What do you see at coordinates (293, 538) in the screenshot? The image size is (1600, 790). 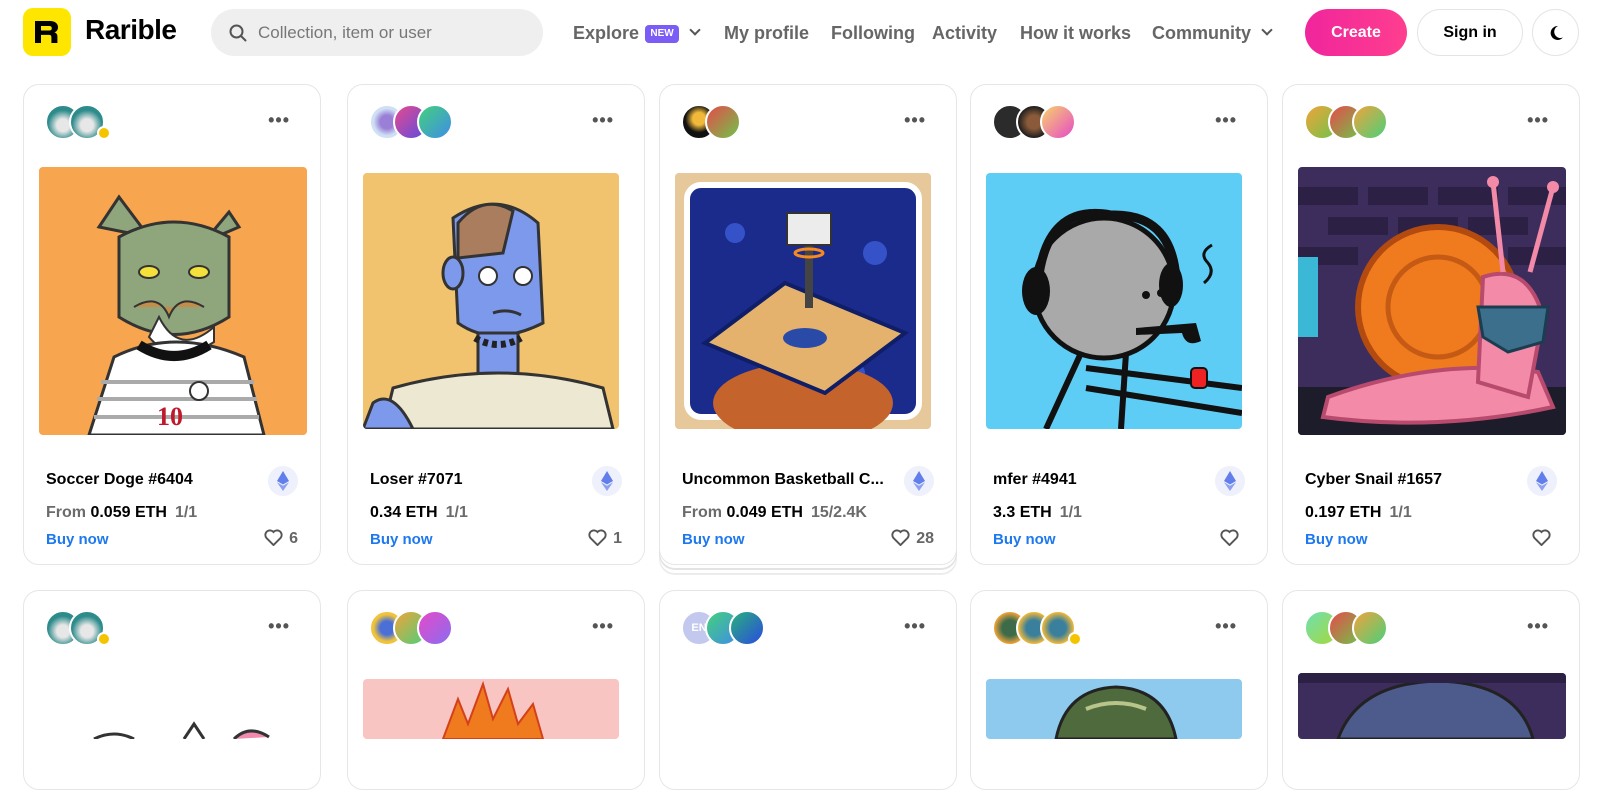 I see `like-count: 6` at bounding box center [293, 538].